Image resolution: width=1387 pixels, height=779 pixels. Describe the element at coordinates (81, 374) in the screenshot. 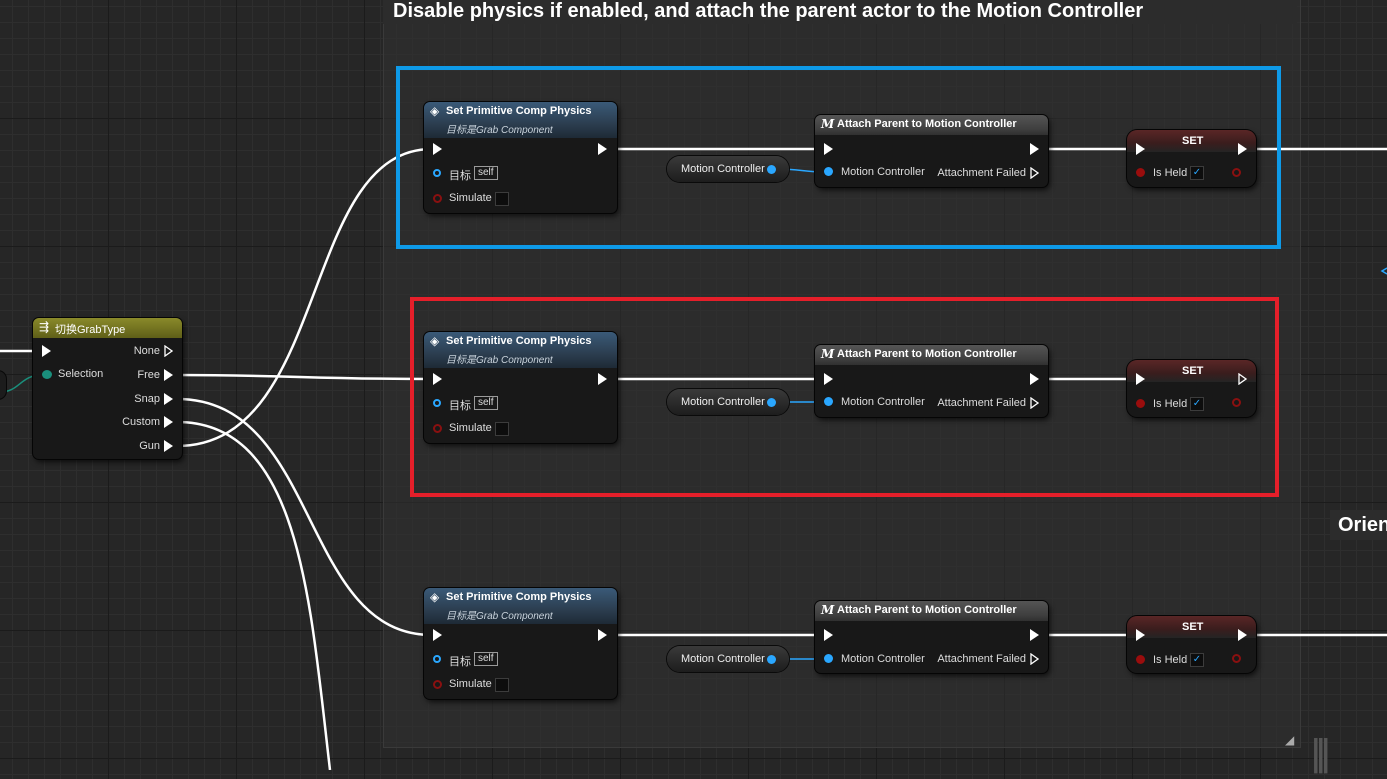

I see `selection-label: Selection` at that location.